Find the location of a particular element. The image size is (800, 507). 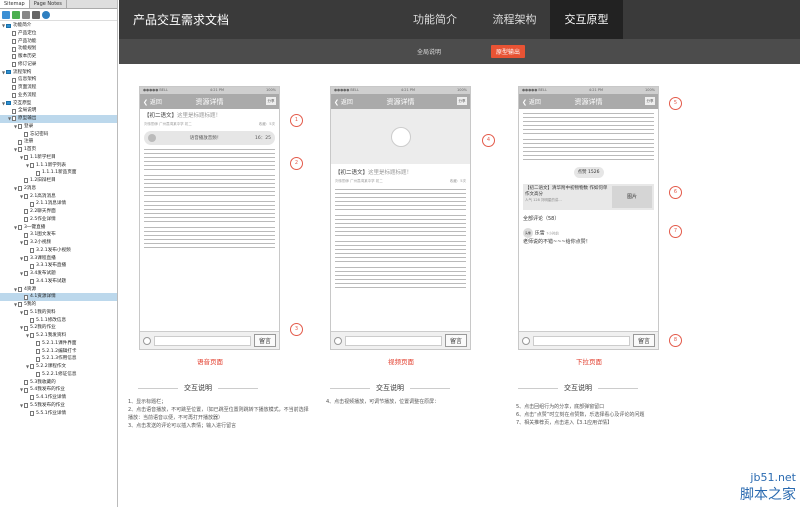

sitemap-item: 3.2.1发布小视频 is located at coordinates (58, 251).